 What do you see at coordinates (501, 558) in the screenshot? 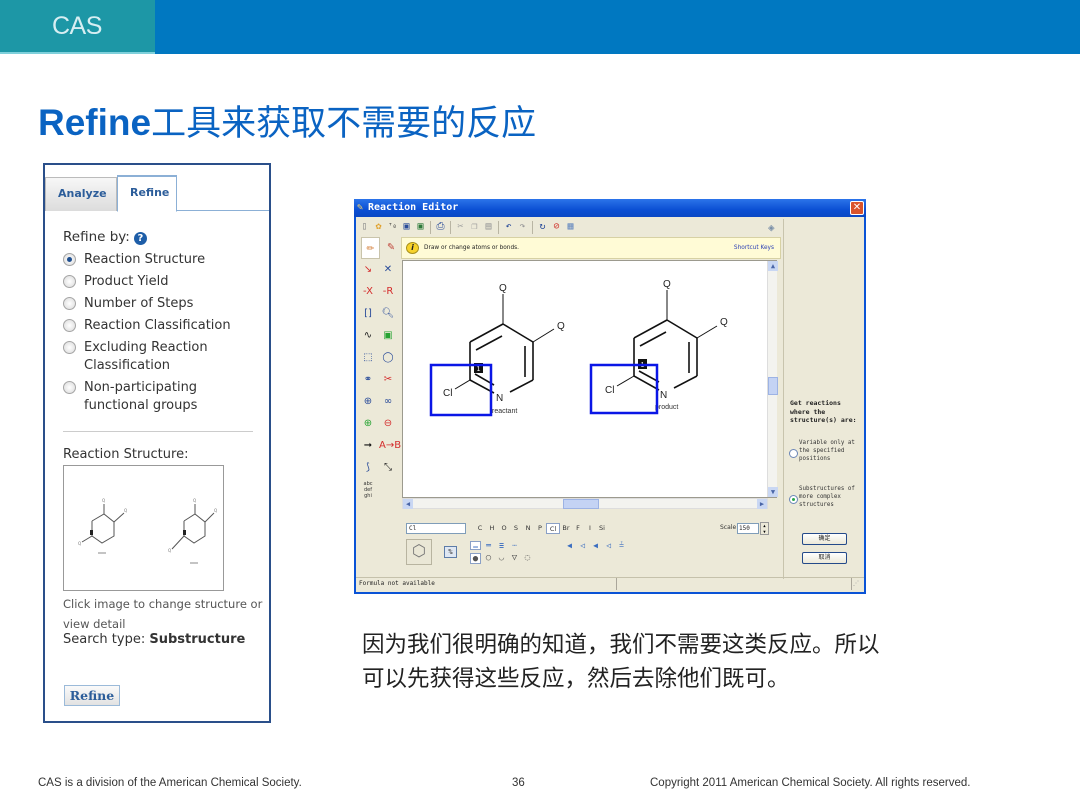
I see `ring-5-icon: ◡` at bounding box center [501, 558].